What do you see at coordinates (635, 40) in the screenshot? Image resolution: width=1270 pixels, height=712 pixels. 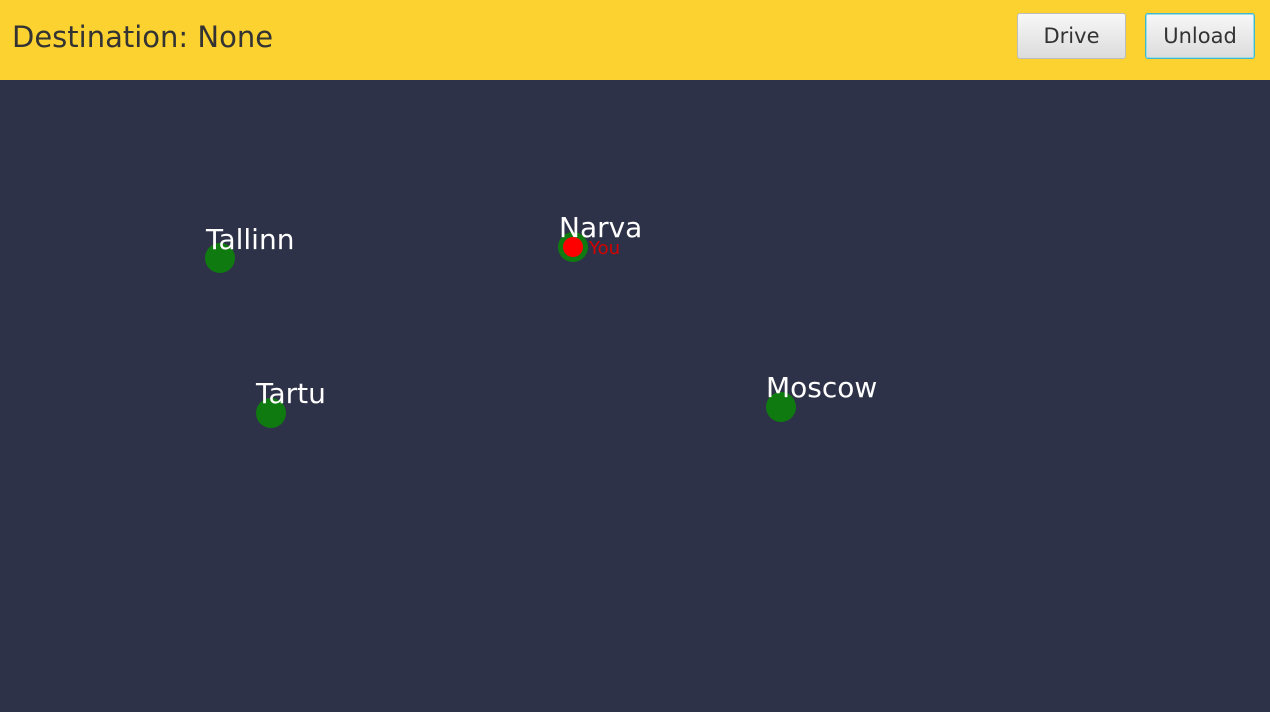 I see `top-bar: Destination: None Drive Unload` at bounding box center [635, 40].